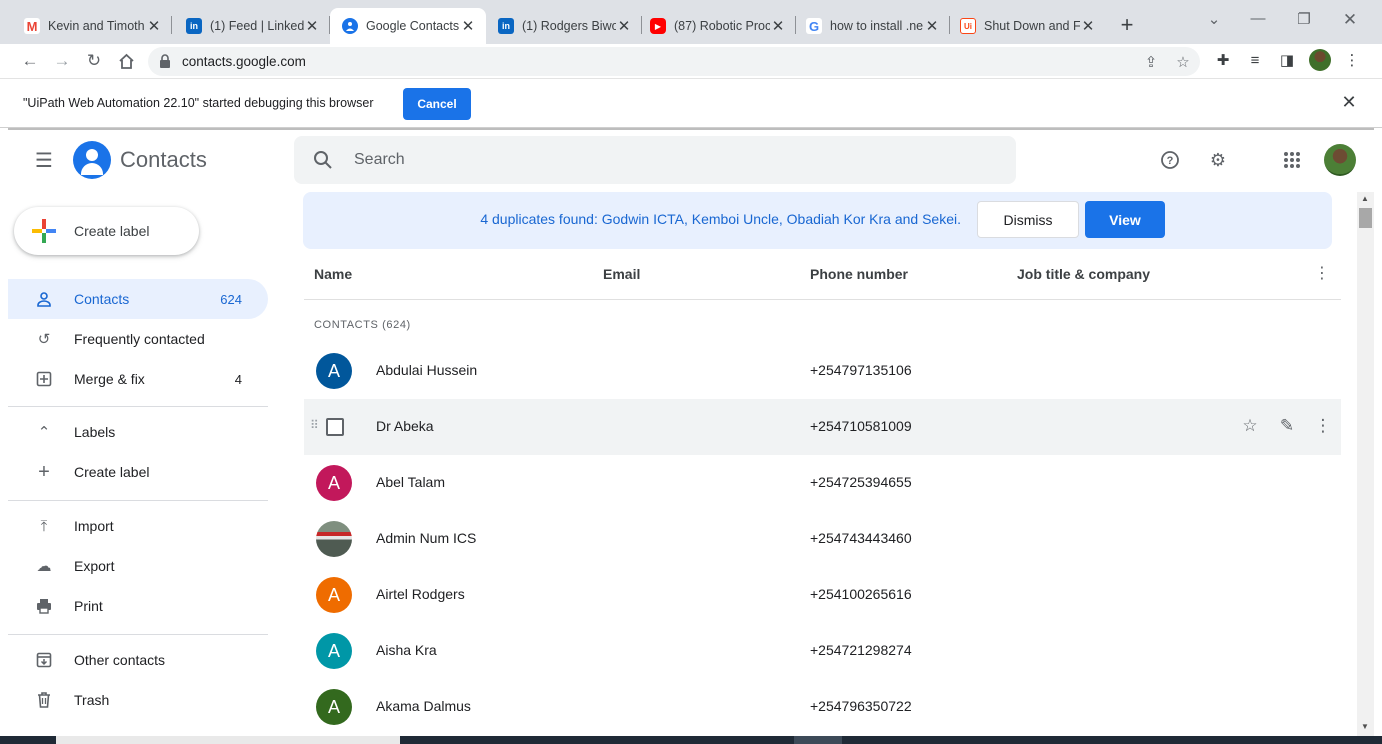 The height and width of the screenshot is (744, 1382). Describe the element at coordinates (1183, 62) in the screenshot. I see `bookmark-star-icon: ☆` at that location.